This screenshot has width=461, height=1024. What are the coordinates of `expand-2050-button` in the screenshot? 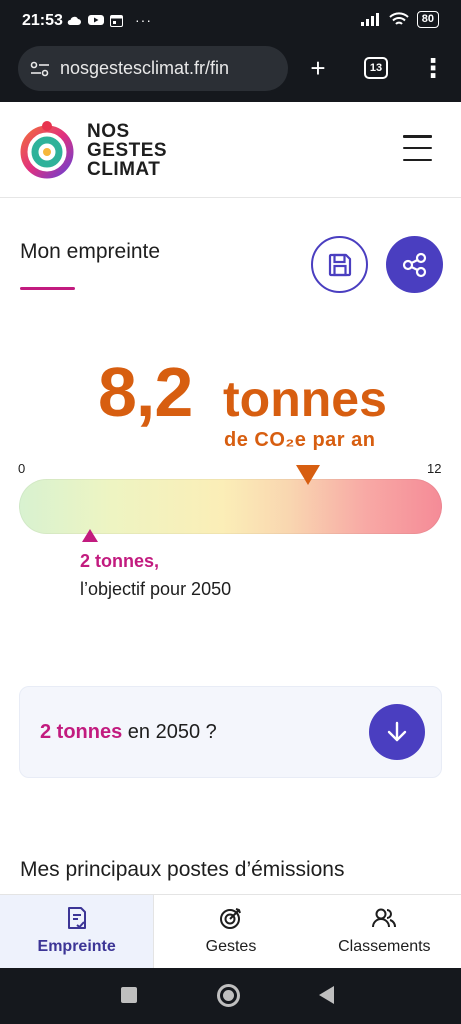 It's located at (397, 732).